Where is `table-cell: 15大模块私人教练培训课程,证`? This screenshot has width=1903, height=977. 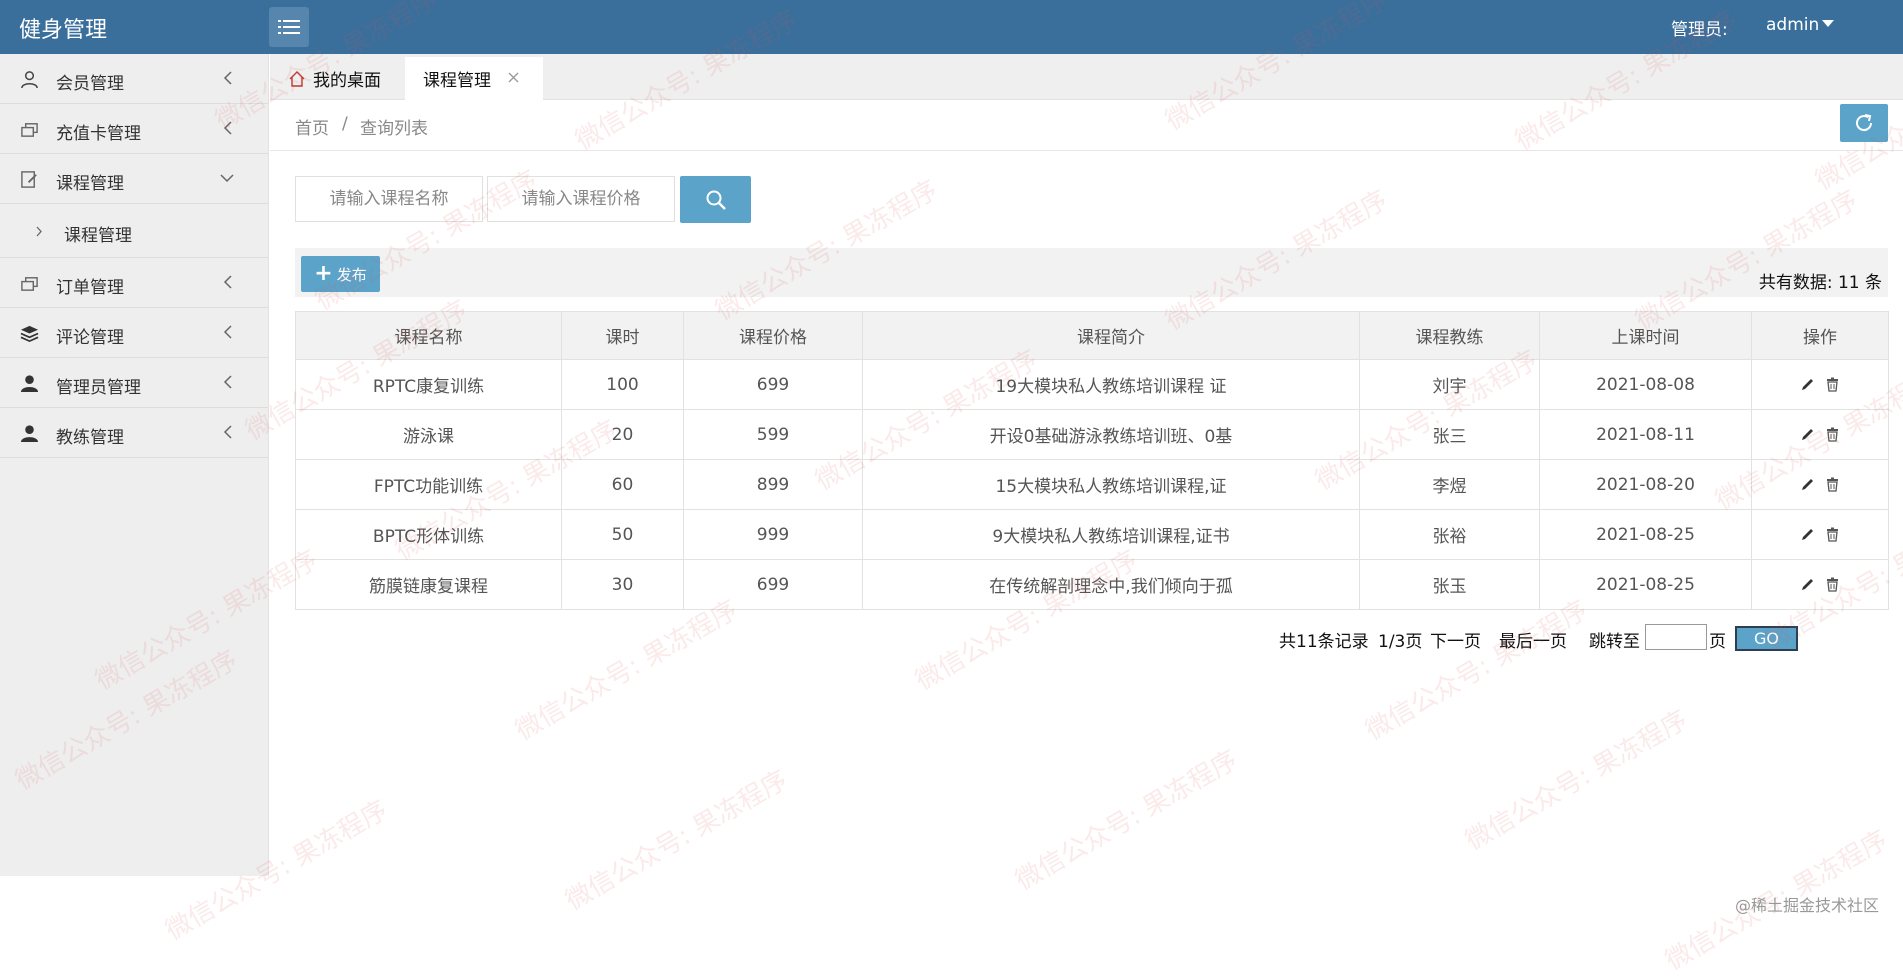 table-cell: 15大模块私人教练培训课程,证 is located at coordinates (1111, 484).